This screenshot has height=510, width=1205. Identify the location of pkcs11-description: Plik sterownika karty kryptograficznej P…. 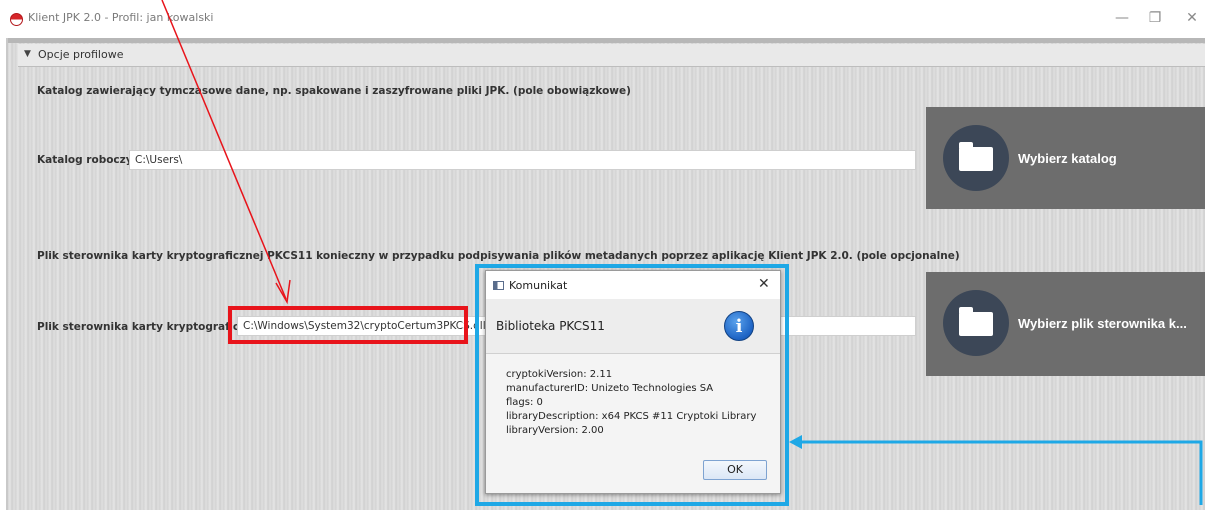
(498, 256).